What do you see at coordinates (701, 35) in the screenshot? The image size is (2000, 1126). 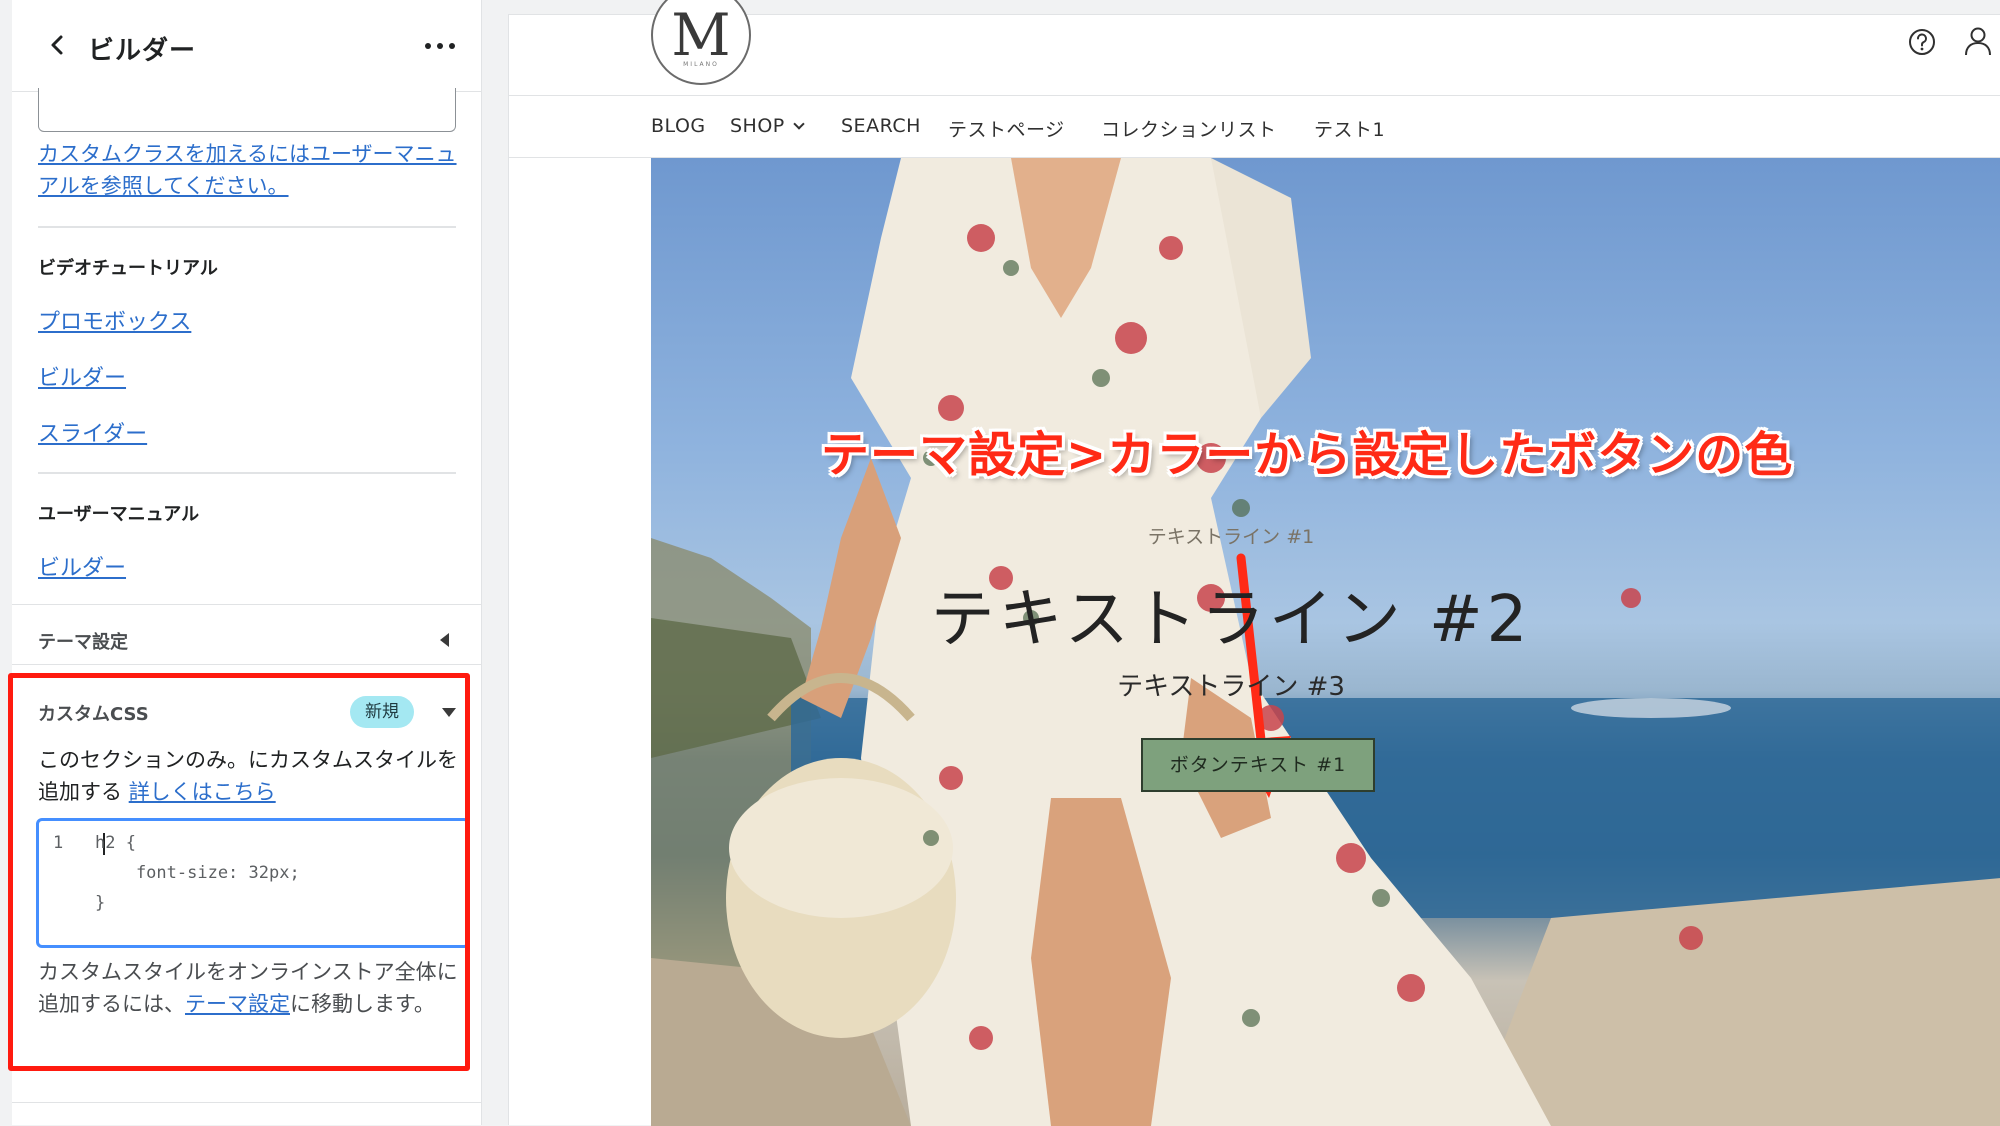 I see `logo-letter: M` at bounding box center [701, 35].